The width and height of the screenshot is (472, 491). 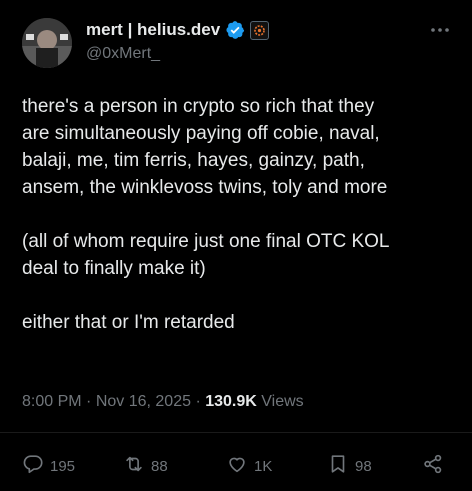 I want to click on reply-count: 195, so click(x=63, y=466).